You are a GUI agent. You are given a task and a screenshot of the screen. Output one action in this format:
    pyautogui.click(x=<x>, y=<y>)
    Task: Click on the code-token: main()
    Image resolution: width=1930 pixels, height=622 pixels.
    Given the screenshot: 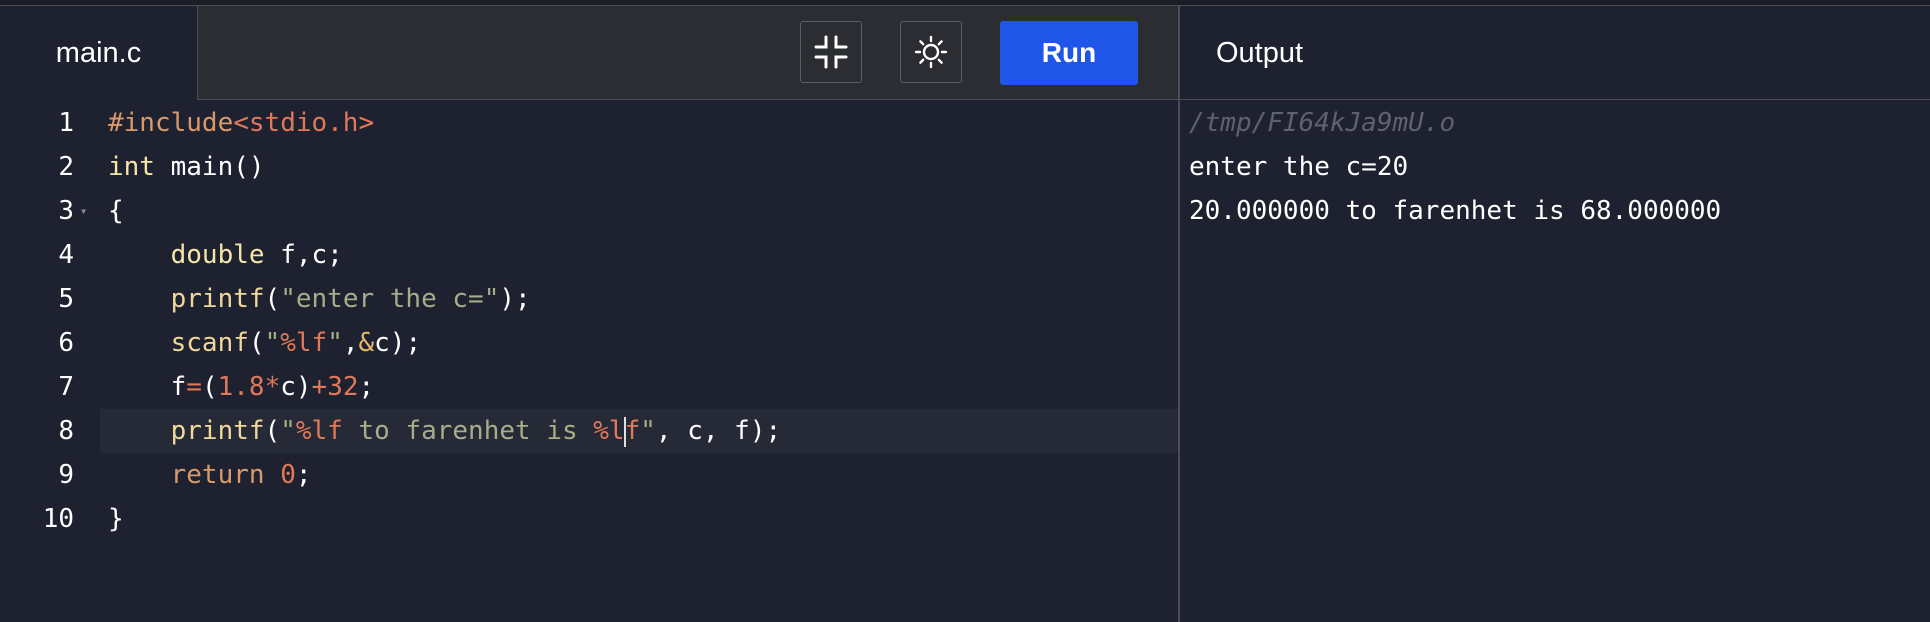 What is the action you would take?
    pyautogui.click(x=209, y=167)
    